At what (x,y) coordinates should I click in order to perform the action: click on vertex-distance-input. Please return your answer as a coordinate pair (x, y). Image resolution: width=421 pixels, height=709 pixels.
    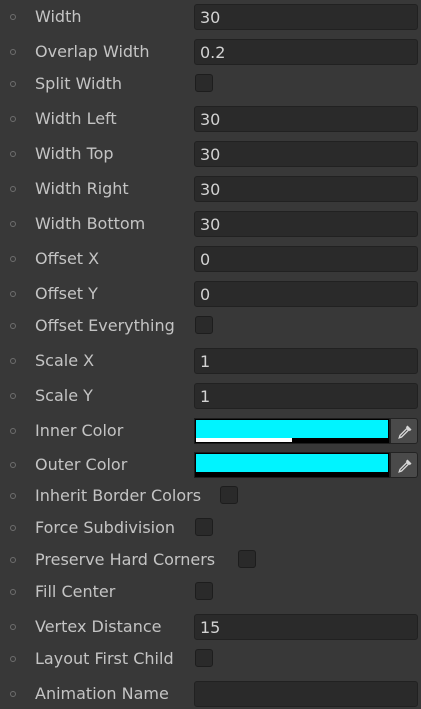
    Looking at the image, I should click on (306, 627).